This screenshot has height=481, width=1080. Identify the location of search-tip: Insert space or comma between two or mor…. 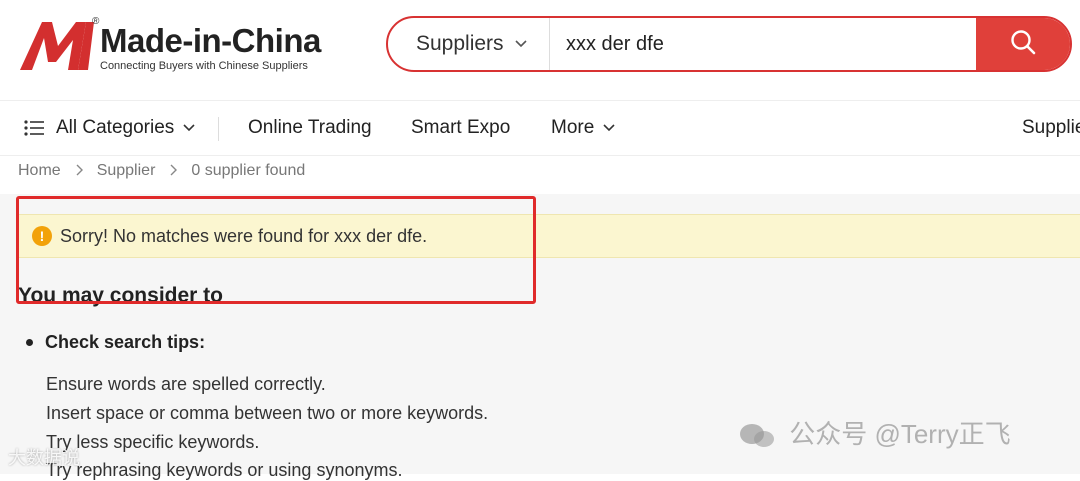
(267, 413).